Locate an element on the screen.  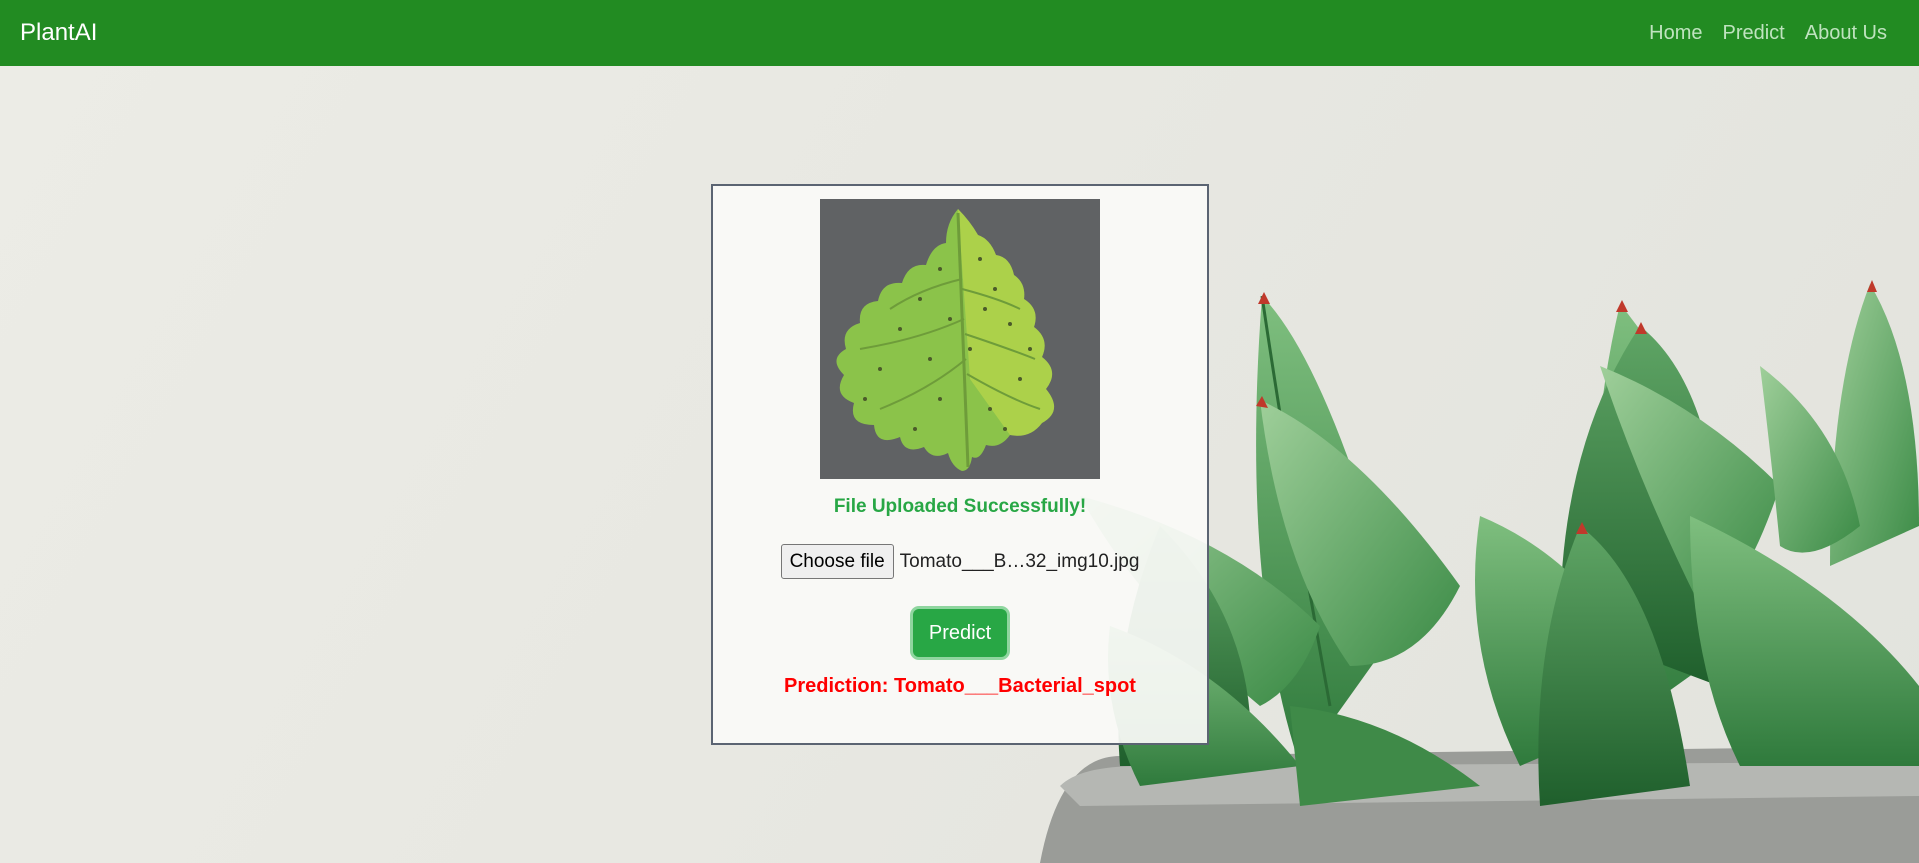
brand-logo: PlantAI is located at coordinates (58, 33).